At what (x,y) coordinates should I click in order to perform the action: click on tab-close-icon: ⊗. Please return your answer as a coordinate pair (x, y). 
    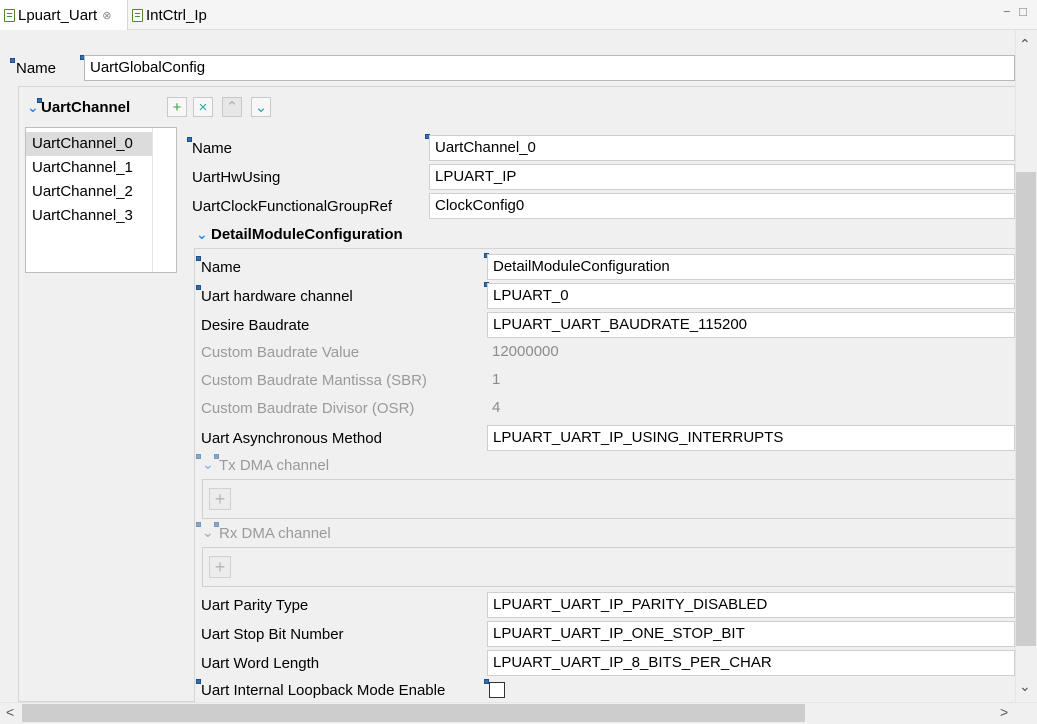
    Looking at the image, I should click on (106, 15).